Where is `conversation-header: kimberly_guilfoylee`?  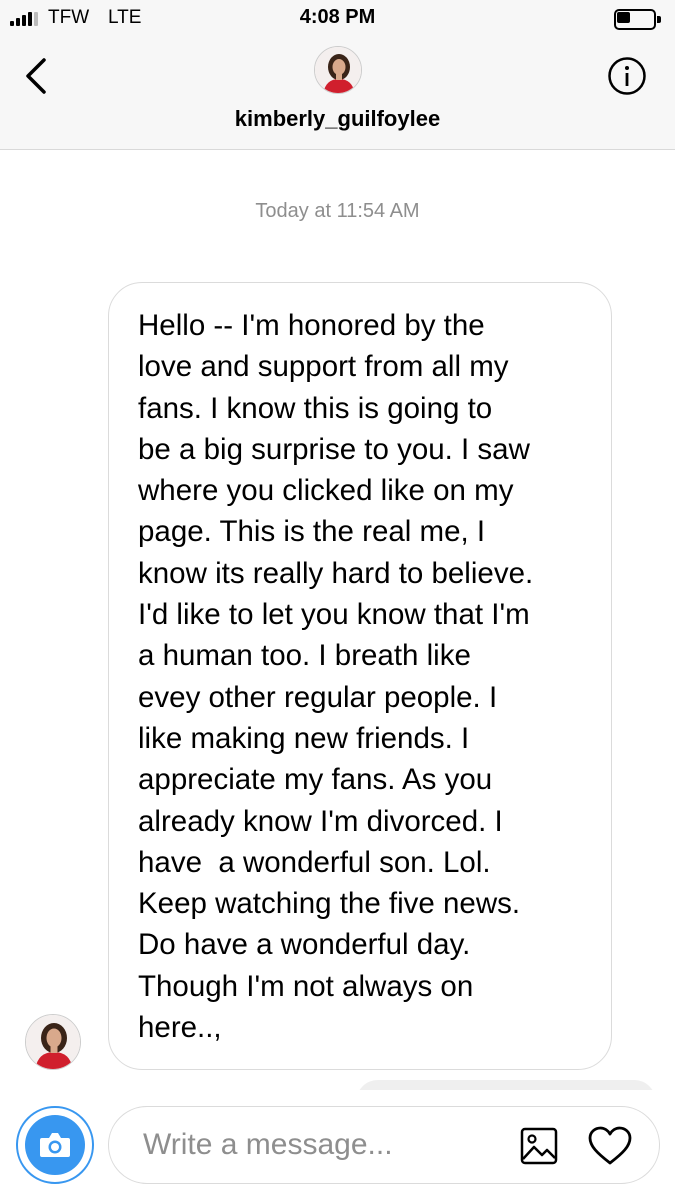 conversation-header: kimberly_guilfoylee is located at coordinates (337, 94).